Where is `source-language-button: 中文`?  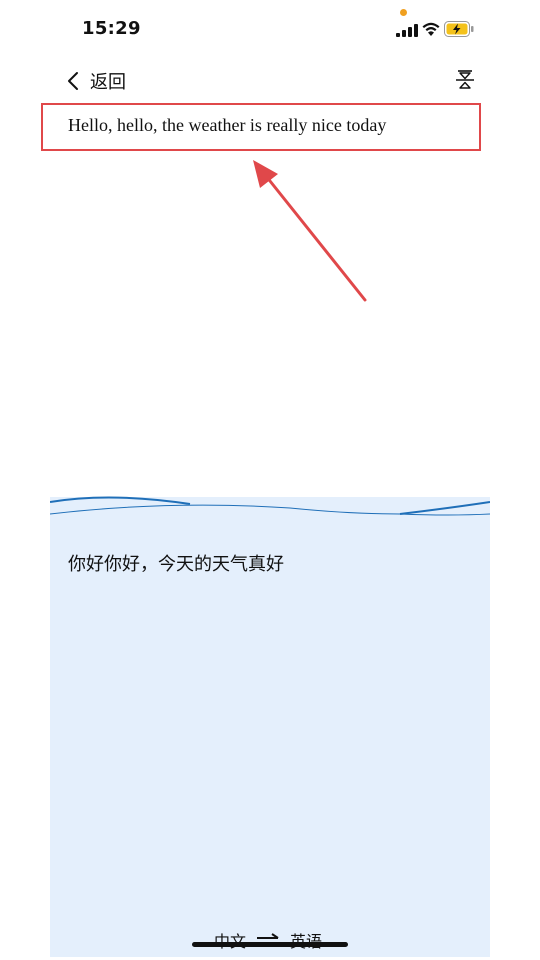 source-language-button: 中文 is located at coordinates (230, 940).